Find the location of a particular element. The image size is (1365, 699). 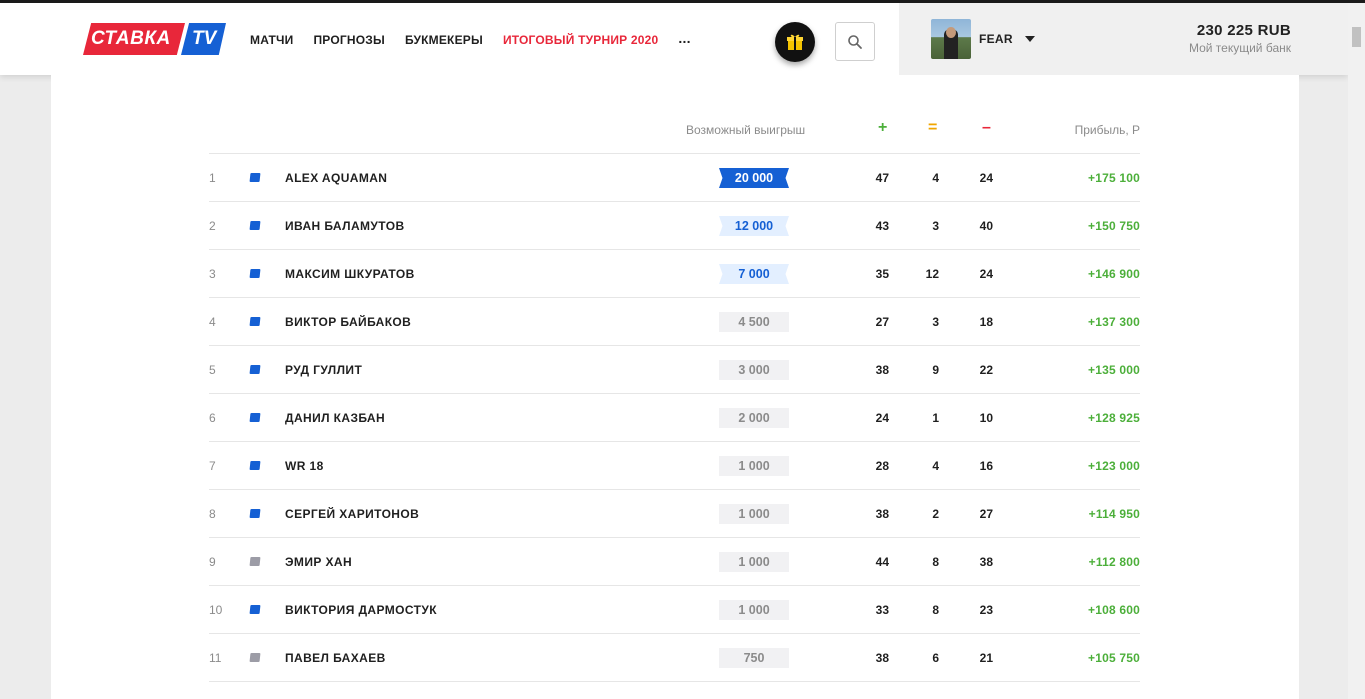

rank-number: 9 is located at coordinates (212, 562).